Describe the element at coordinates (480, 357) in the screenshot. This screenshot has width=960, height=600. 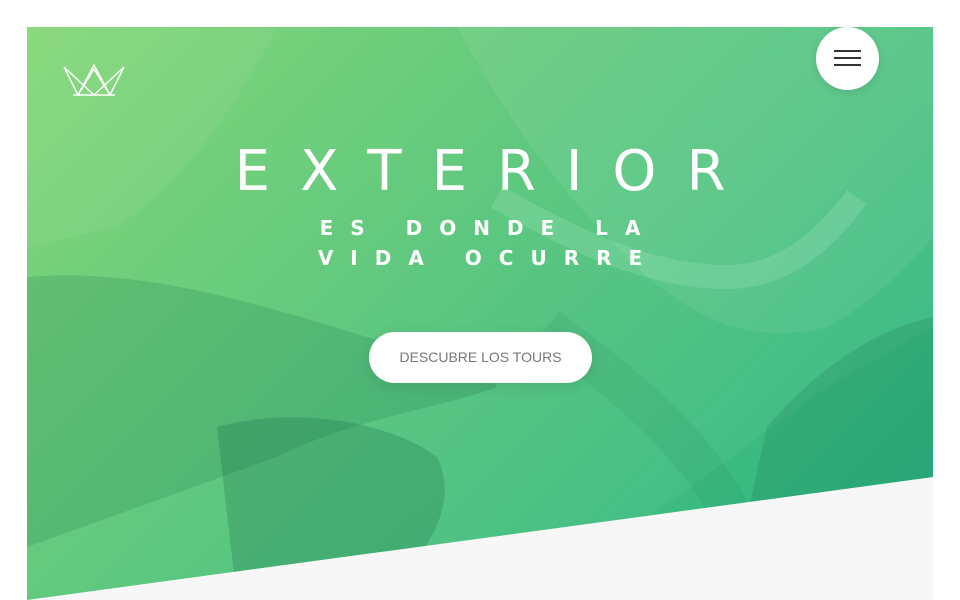
I see `discover-tours-button: DESCUBRE LOS TOURS` at that location.